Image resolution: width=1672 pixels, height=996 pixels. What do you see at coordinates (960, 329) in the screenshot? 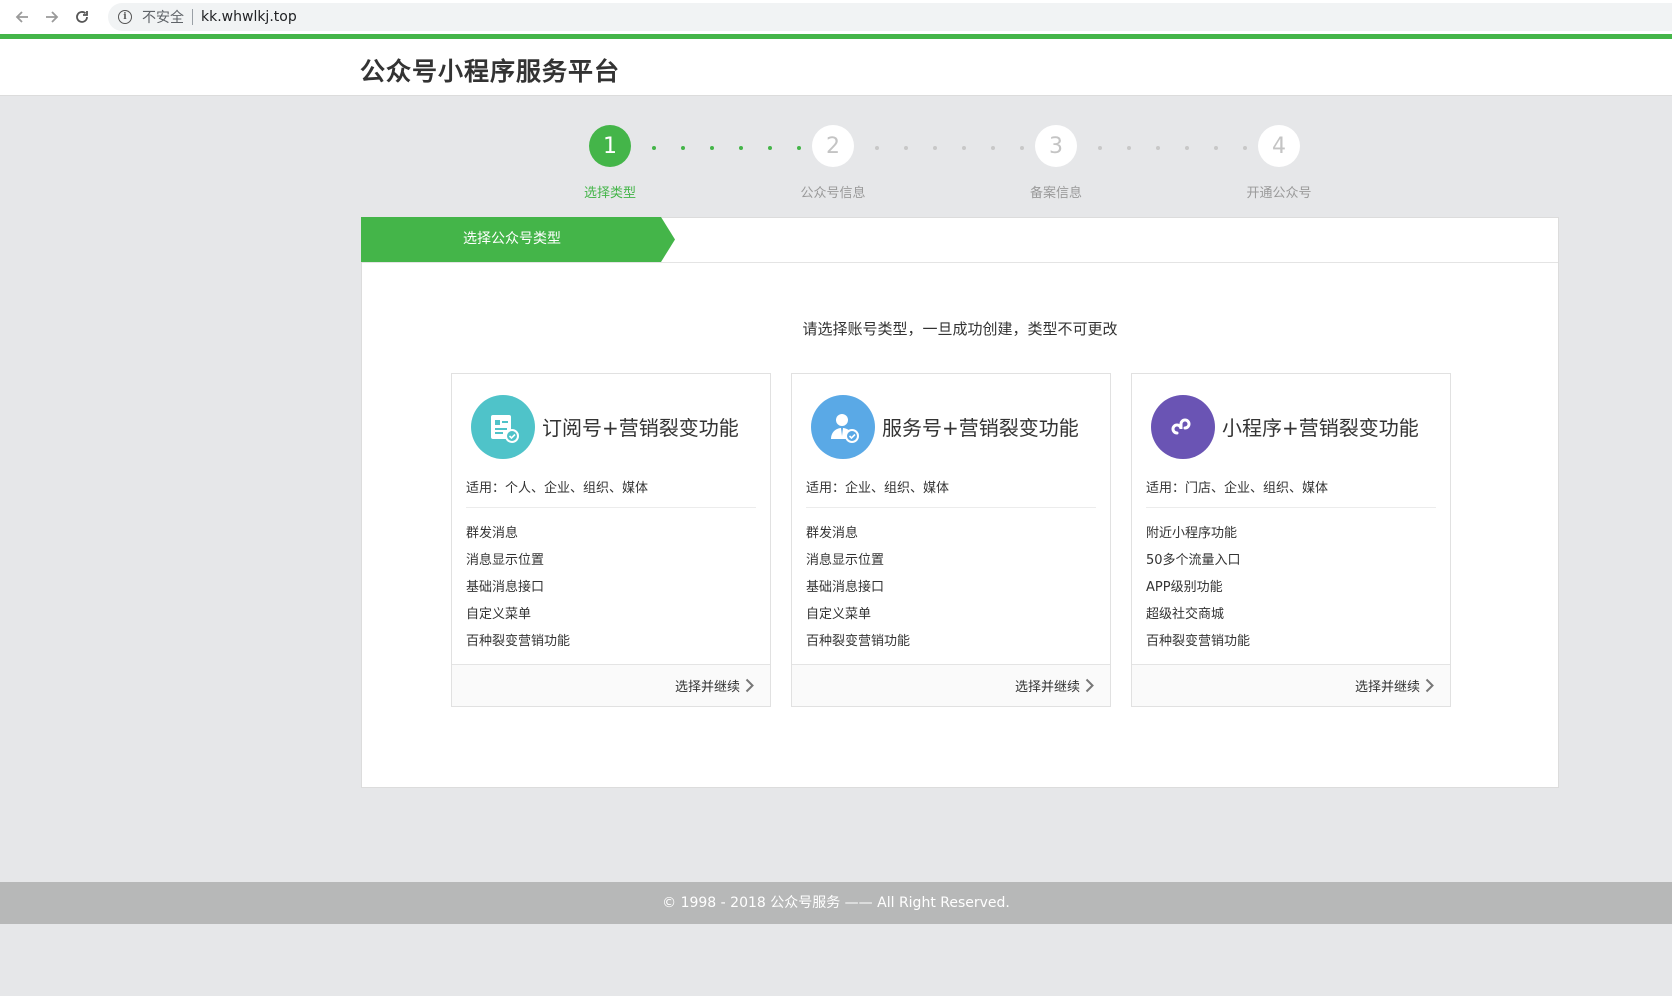
I see `account-type-tip: 请选择账号类型，一旦成功创建，类型不可更改` at bounding box center [960, 329].